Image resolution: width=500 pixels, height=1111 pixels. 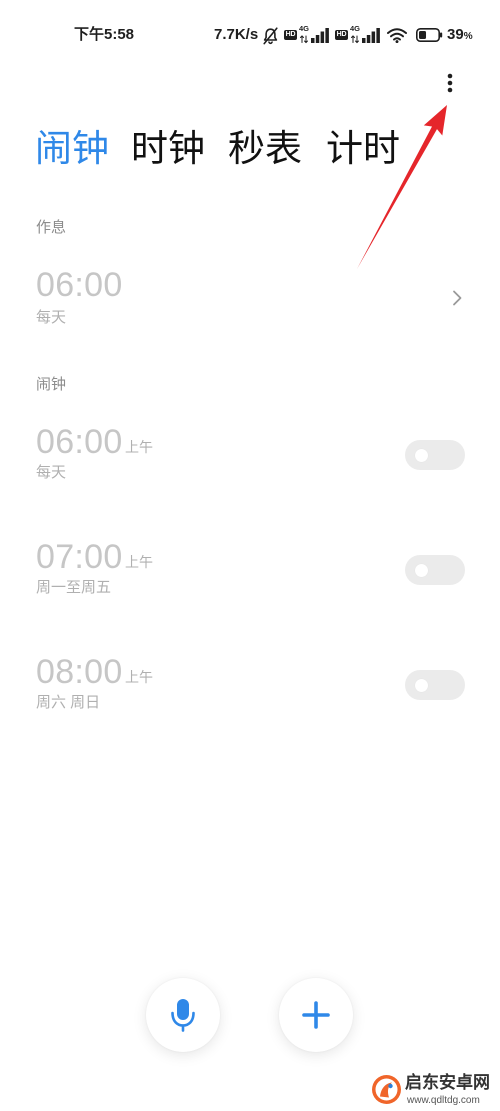 What do you see at coordinates (423, 35) in the screenshot?
I see `battery-level-fill` at bounding box center [423, 35].